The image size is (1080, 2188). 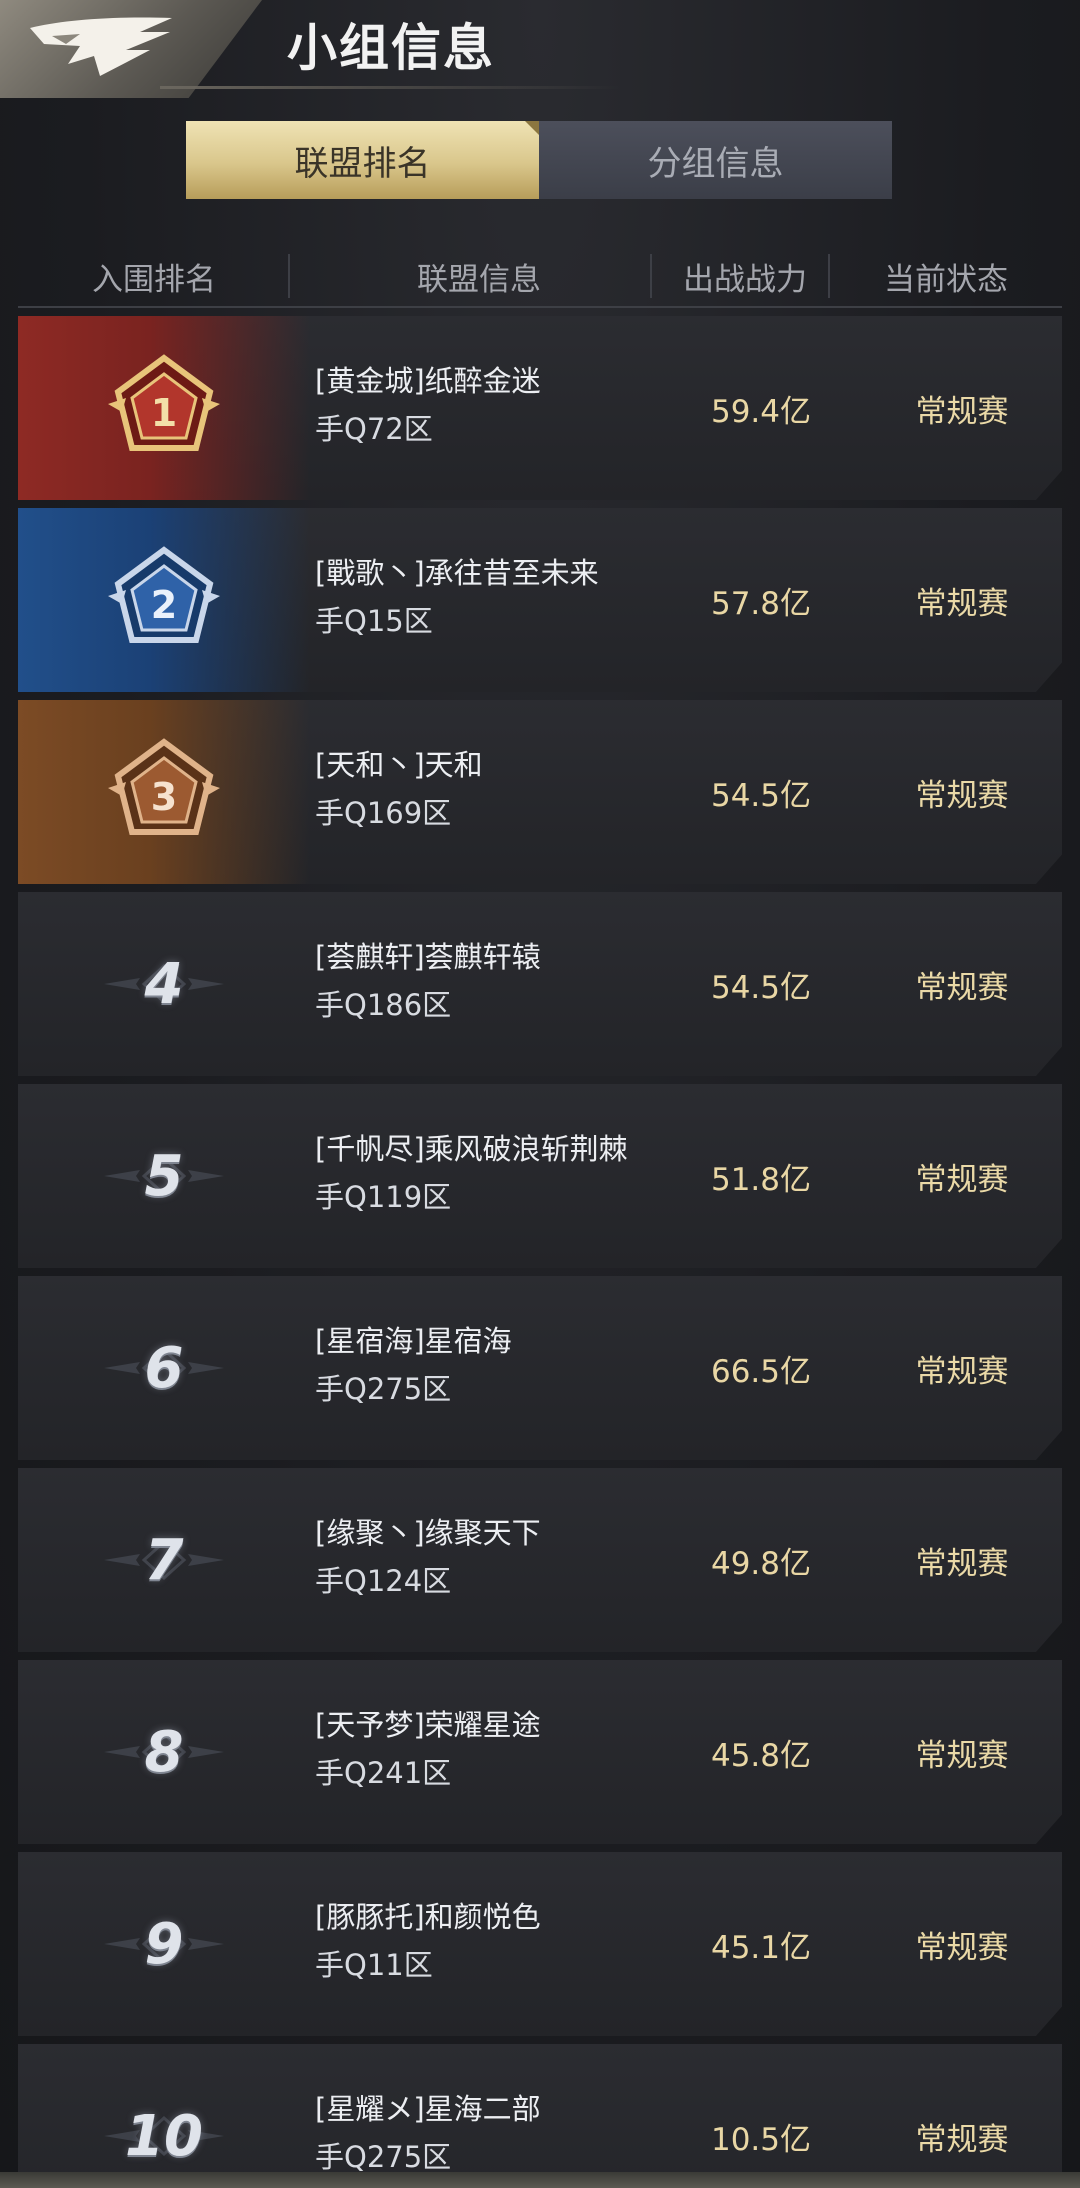 I want to click on rank-cell: 1, so click(x=164, y=408).